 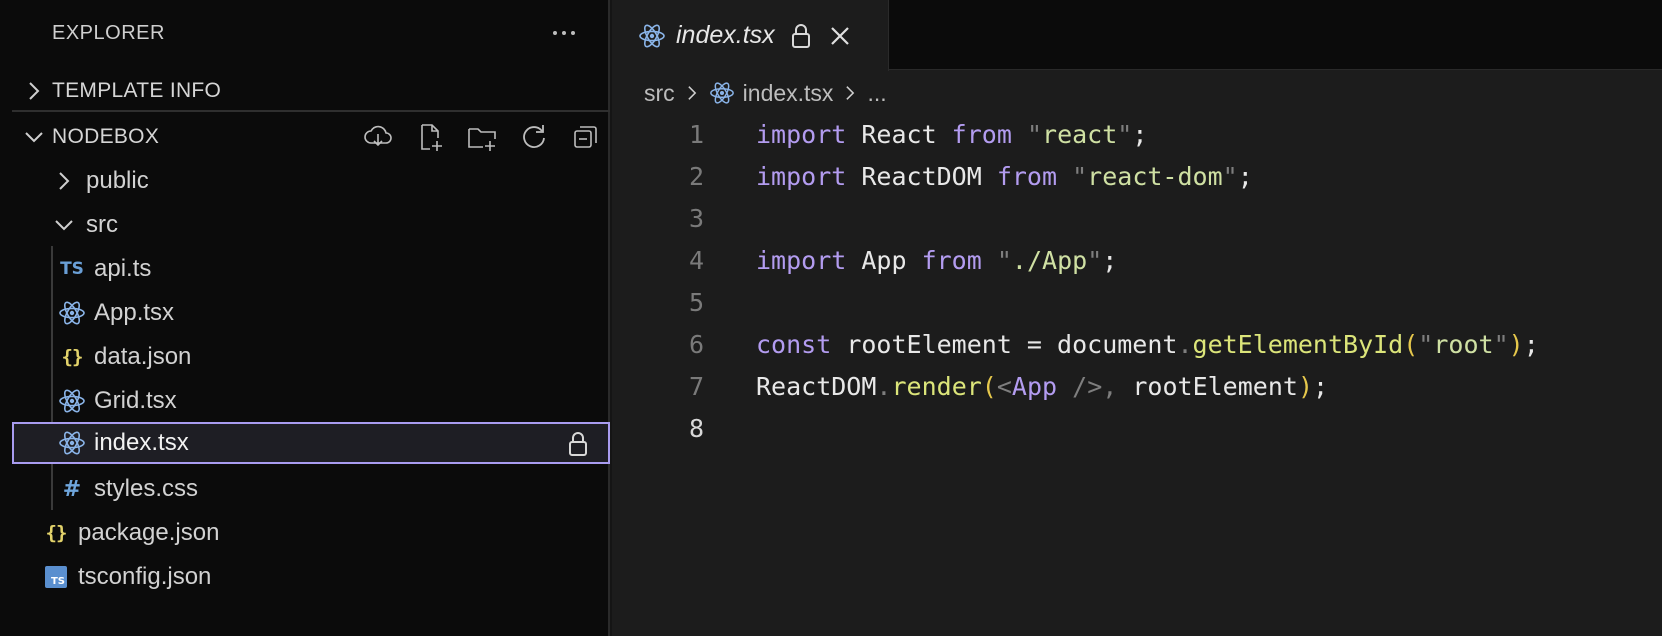 I want to click on code-line: 1 import React from "react";, so click(x=1137, y=135).